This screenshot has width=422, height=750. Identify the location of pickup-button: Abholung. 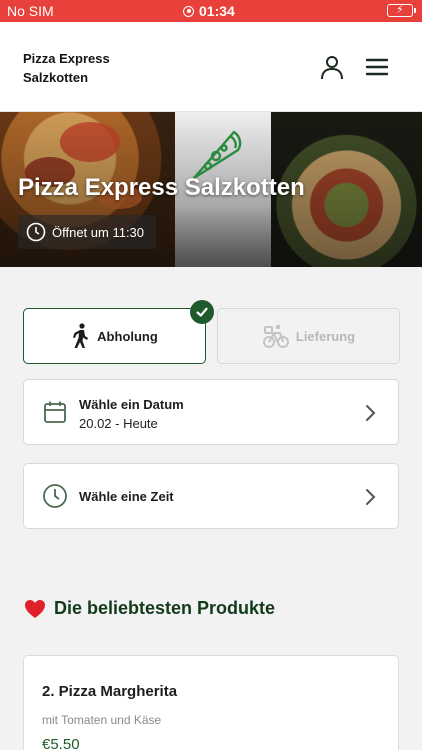
(114, 336).